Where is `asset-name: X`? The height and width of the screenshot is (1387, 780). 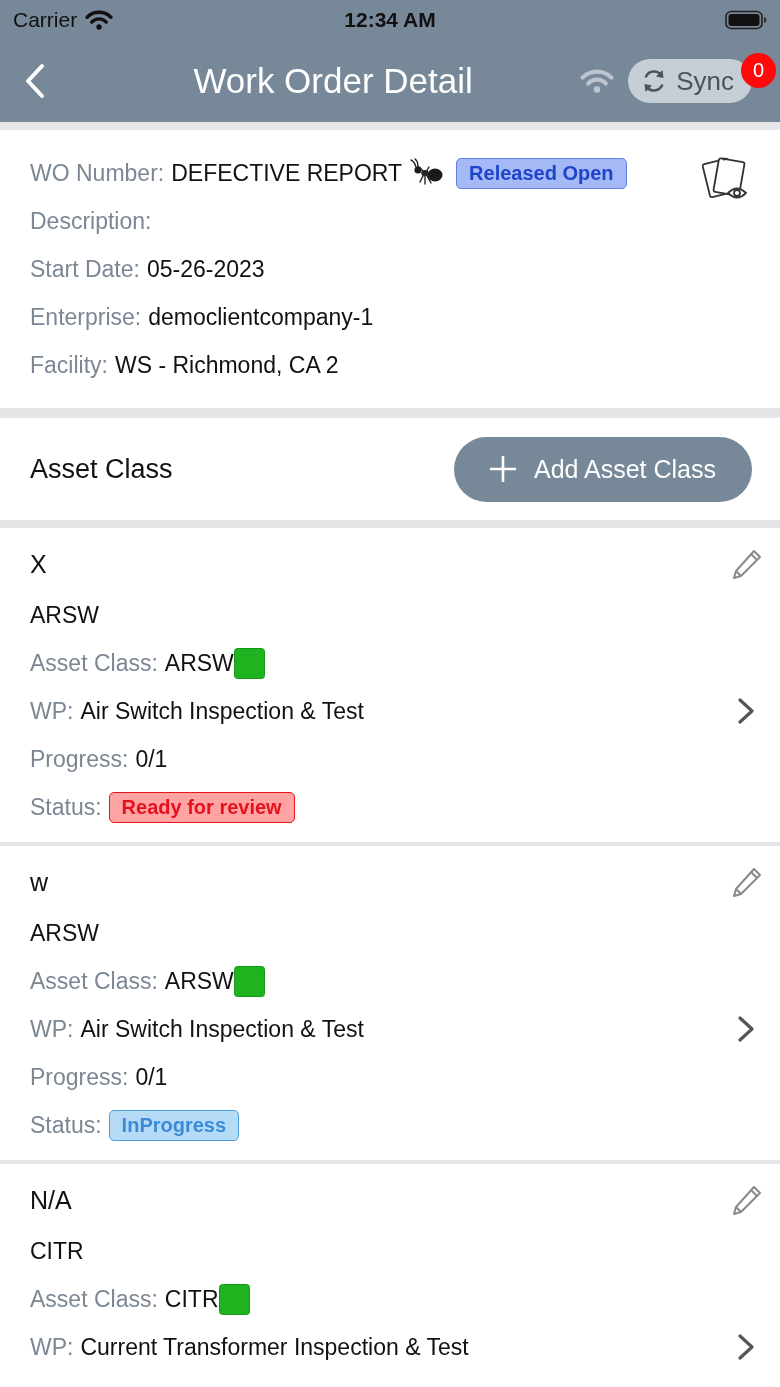
asset-name: X is located at coordinates (38, 564).